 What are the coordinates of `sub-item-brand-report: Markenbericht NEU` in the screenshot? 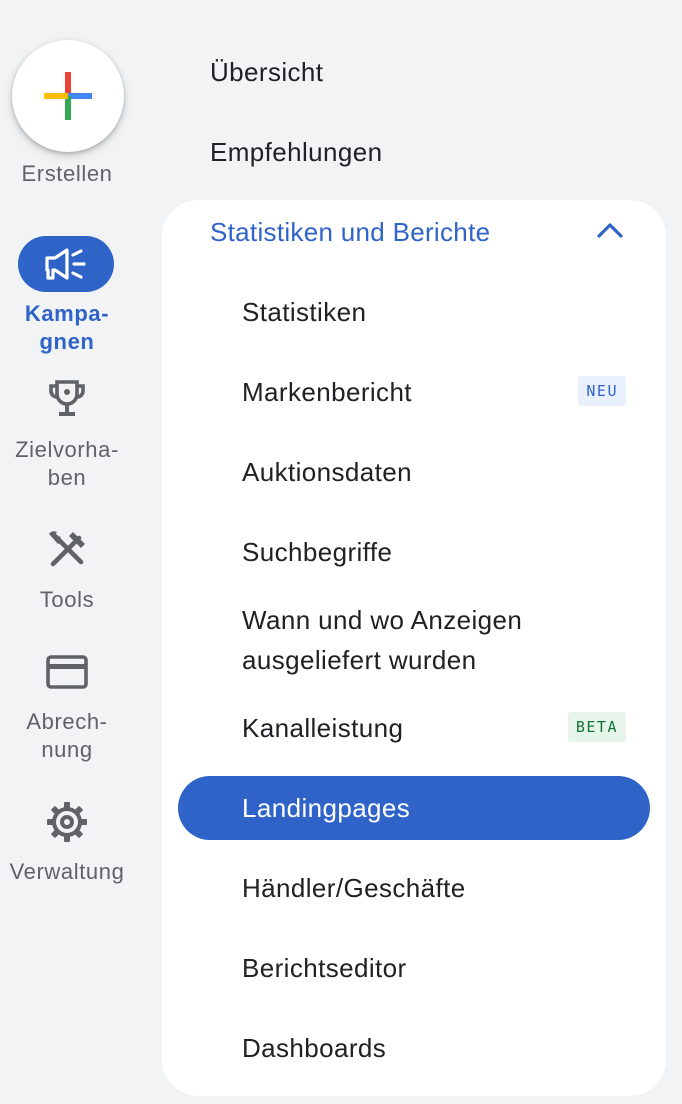 It's located at (414, 392).